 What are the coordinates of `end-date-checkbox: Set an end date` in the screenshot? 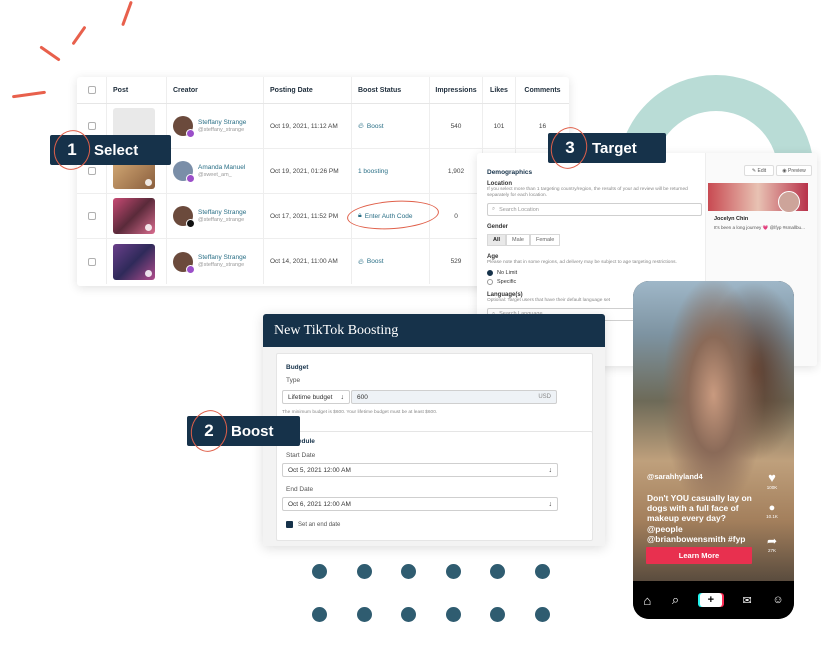 It's located at (313, 524).